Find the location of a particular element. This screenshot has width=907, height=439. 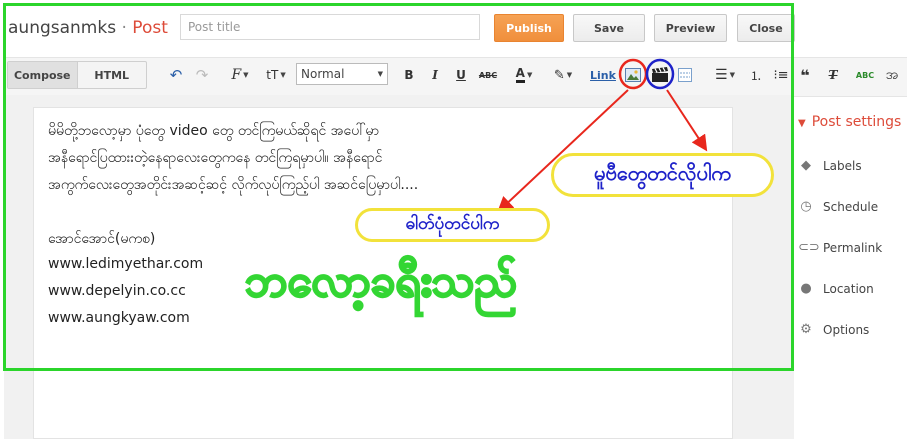

video-annotation-label: မူဗီတွေတင်လိုပါက is located at coordinates (662, 175).